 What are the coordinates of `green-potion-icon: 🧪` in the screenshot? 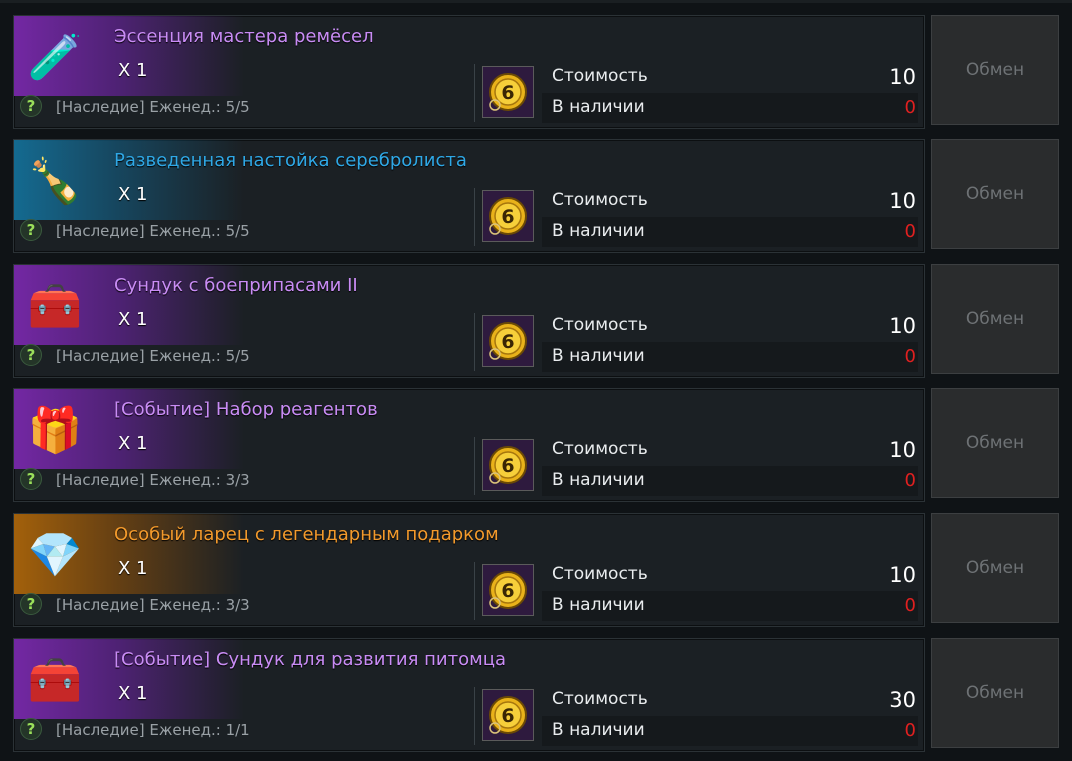 It's located at (55, 57).